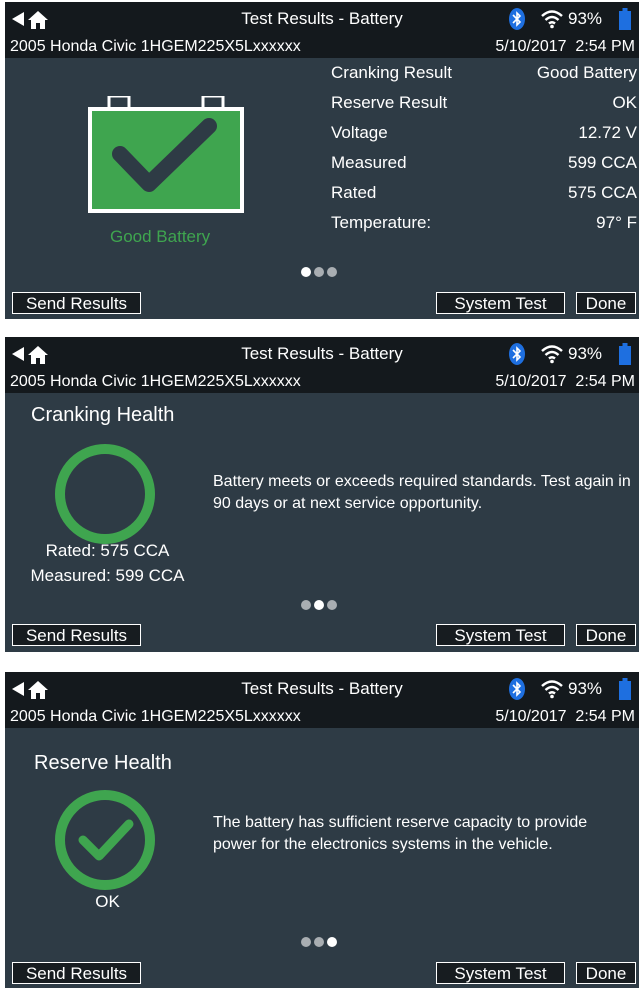  Describe the element at coordinates (160, 236) in the screenshot. I see `battery-status-label: Good Battery` at that location.